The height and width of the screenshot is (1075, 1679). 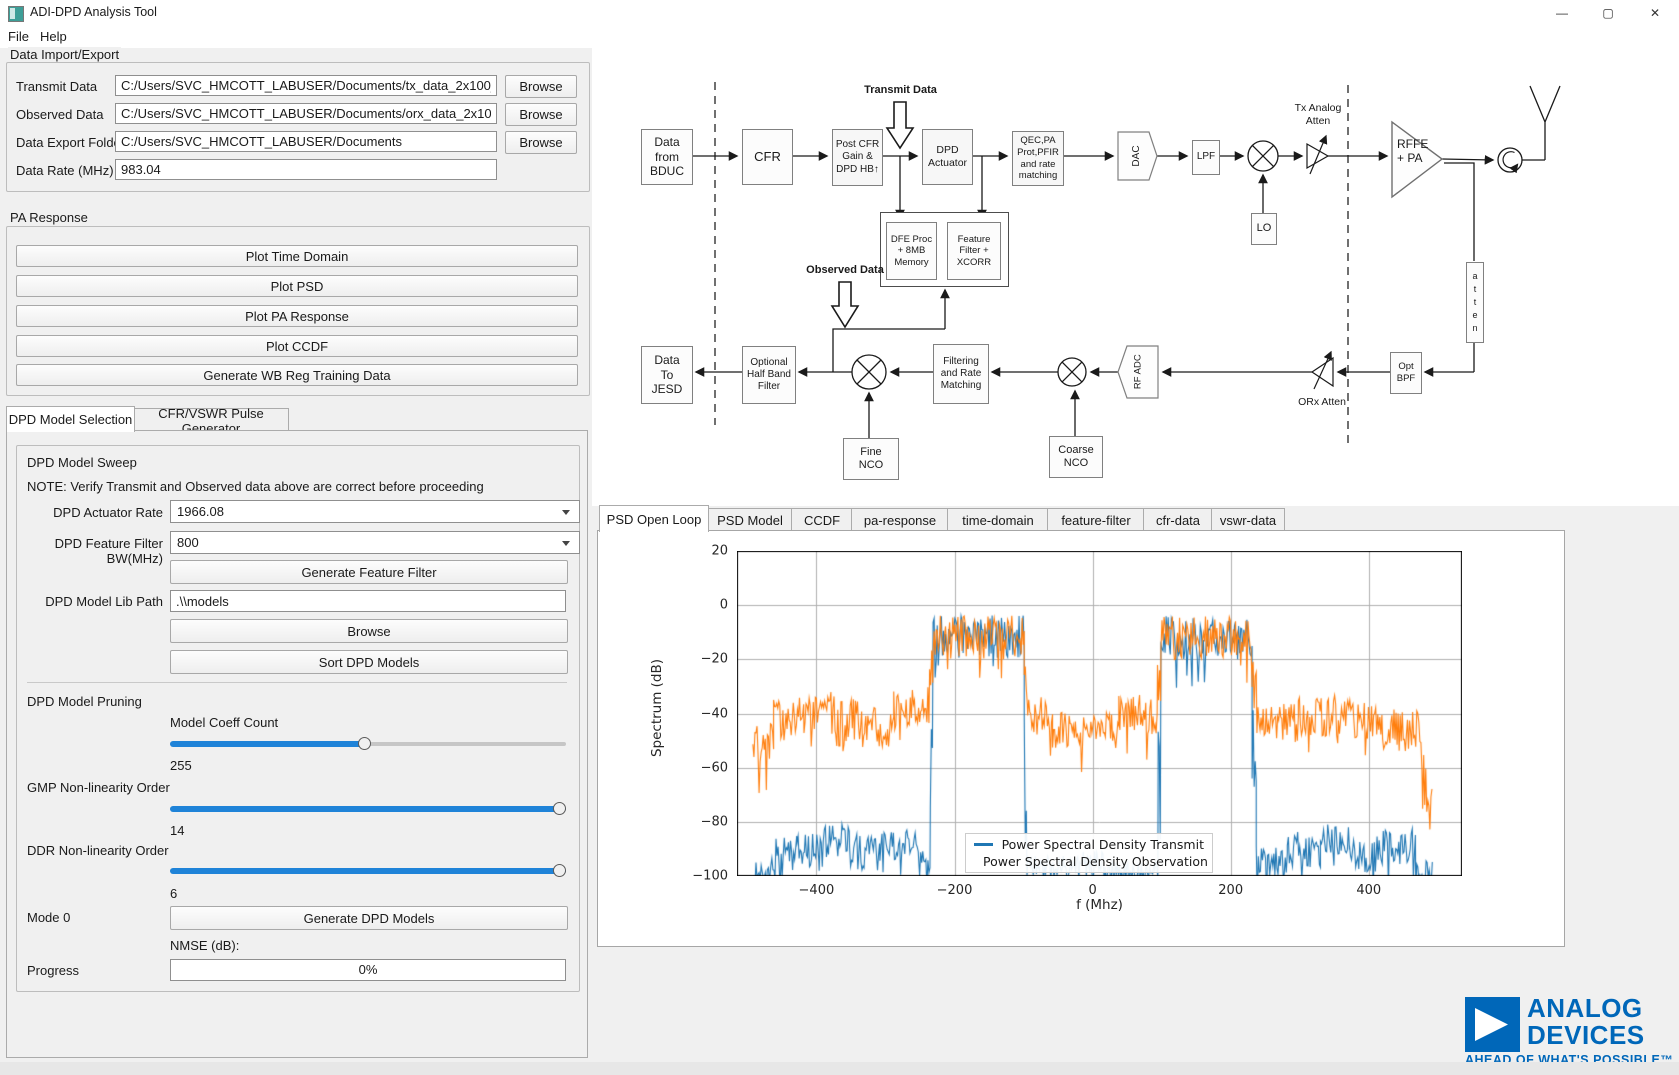 What do you see at coordinates (181, 765) in the screenshot?
I see `coeff-count-value: 255` at bounding box center [181, 765].